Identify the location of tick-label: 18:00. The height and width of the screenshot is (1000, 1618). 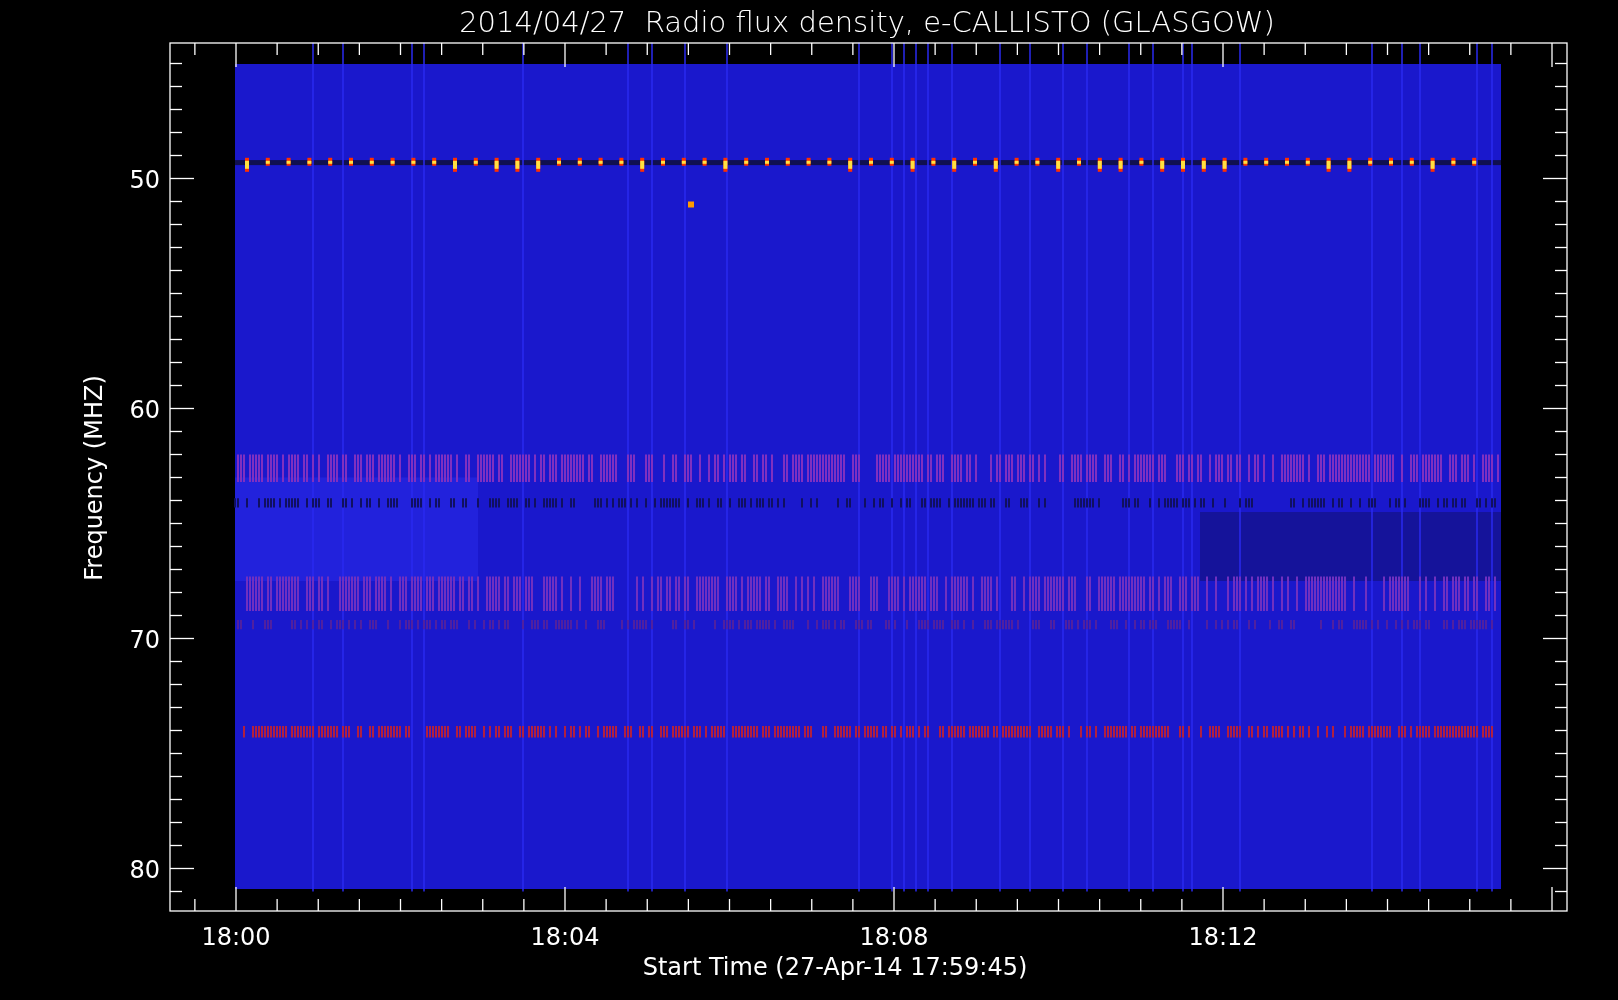
(236, 937).